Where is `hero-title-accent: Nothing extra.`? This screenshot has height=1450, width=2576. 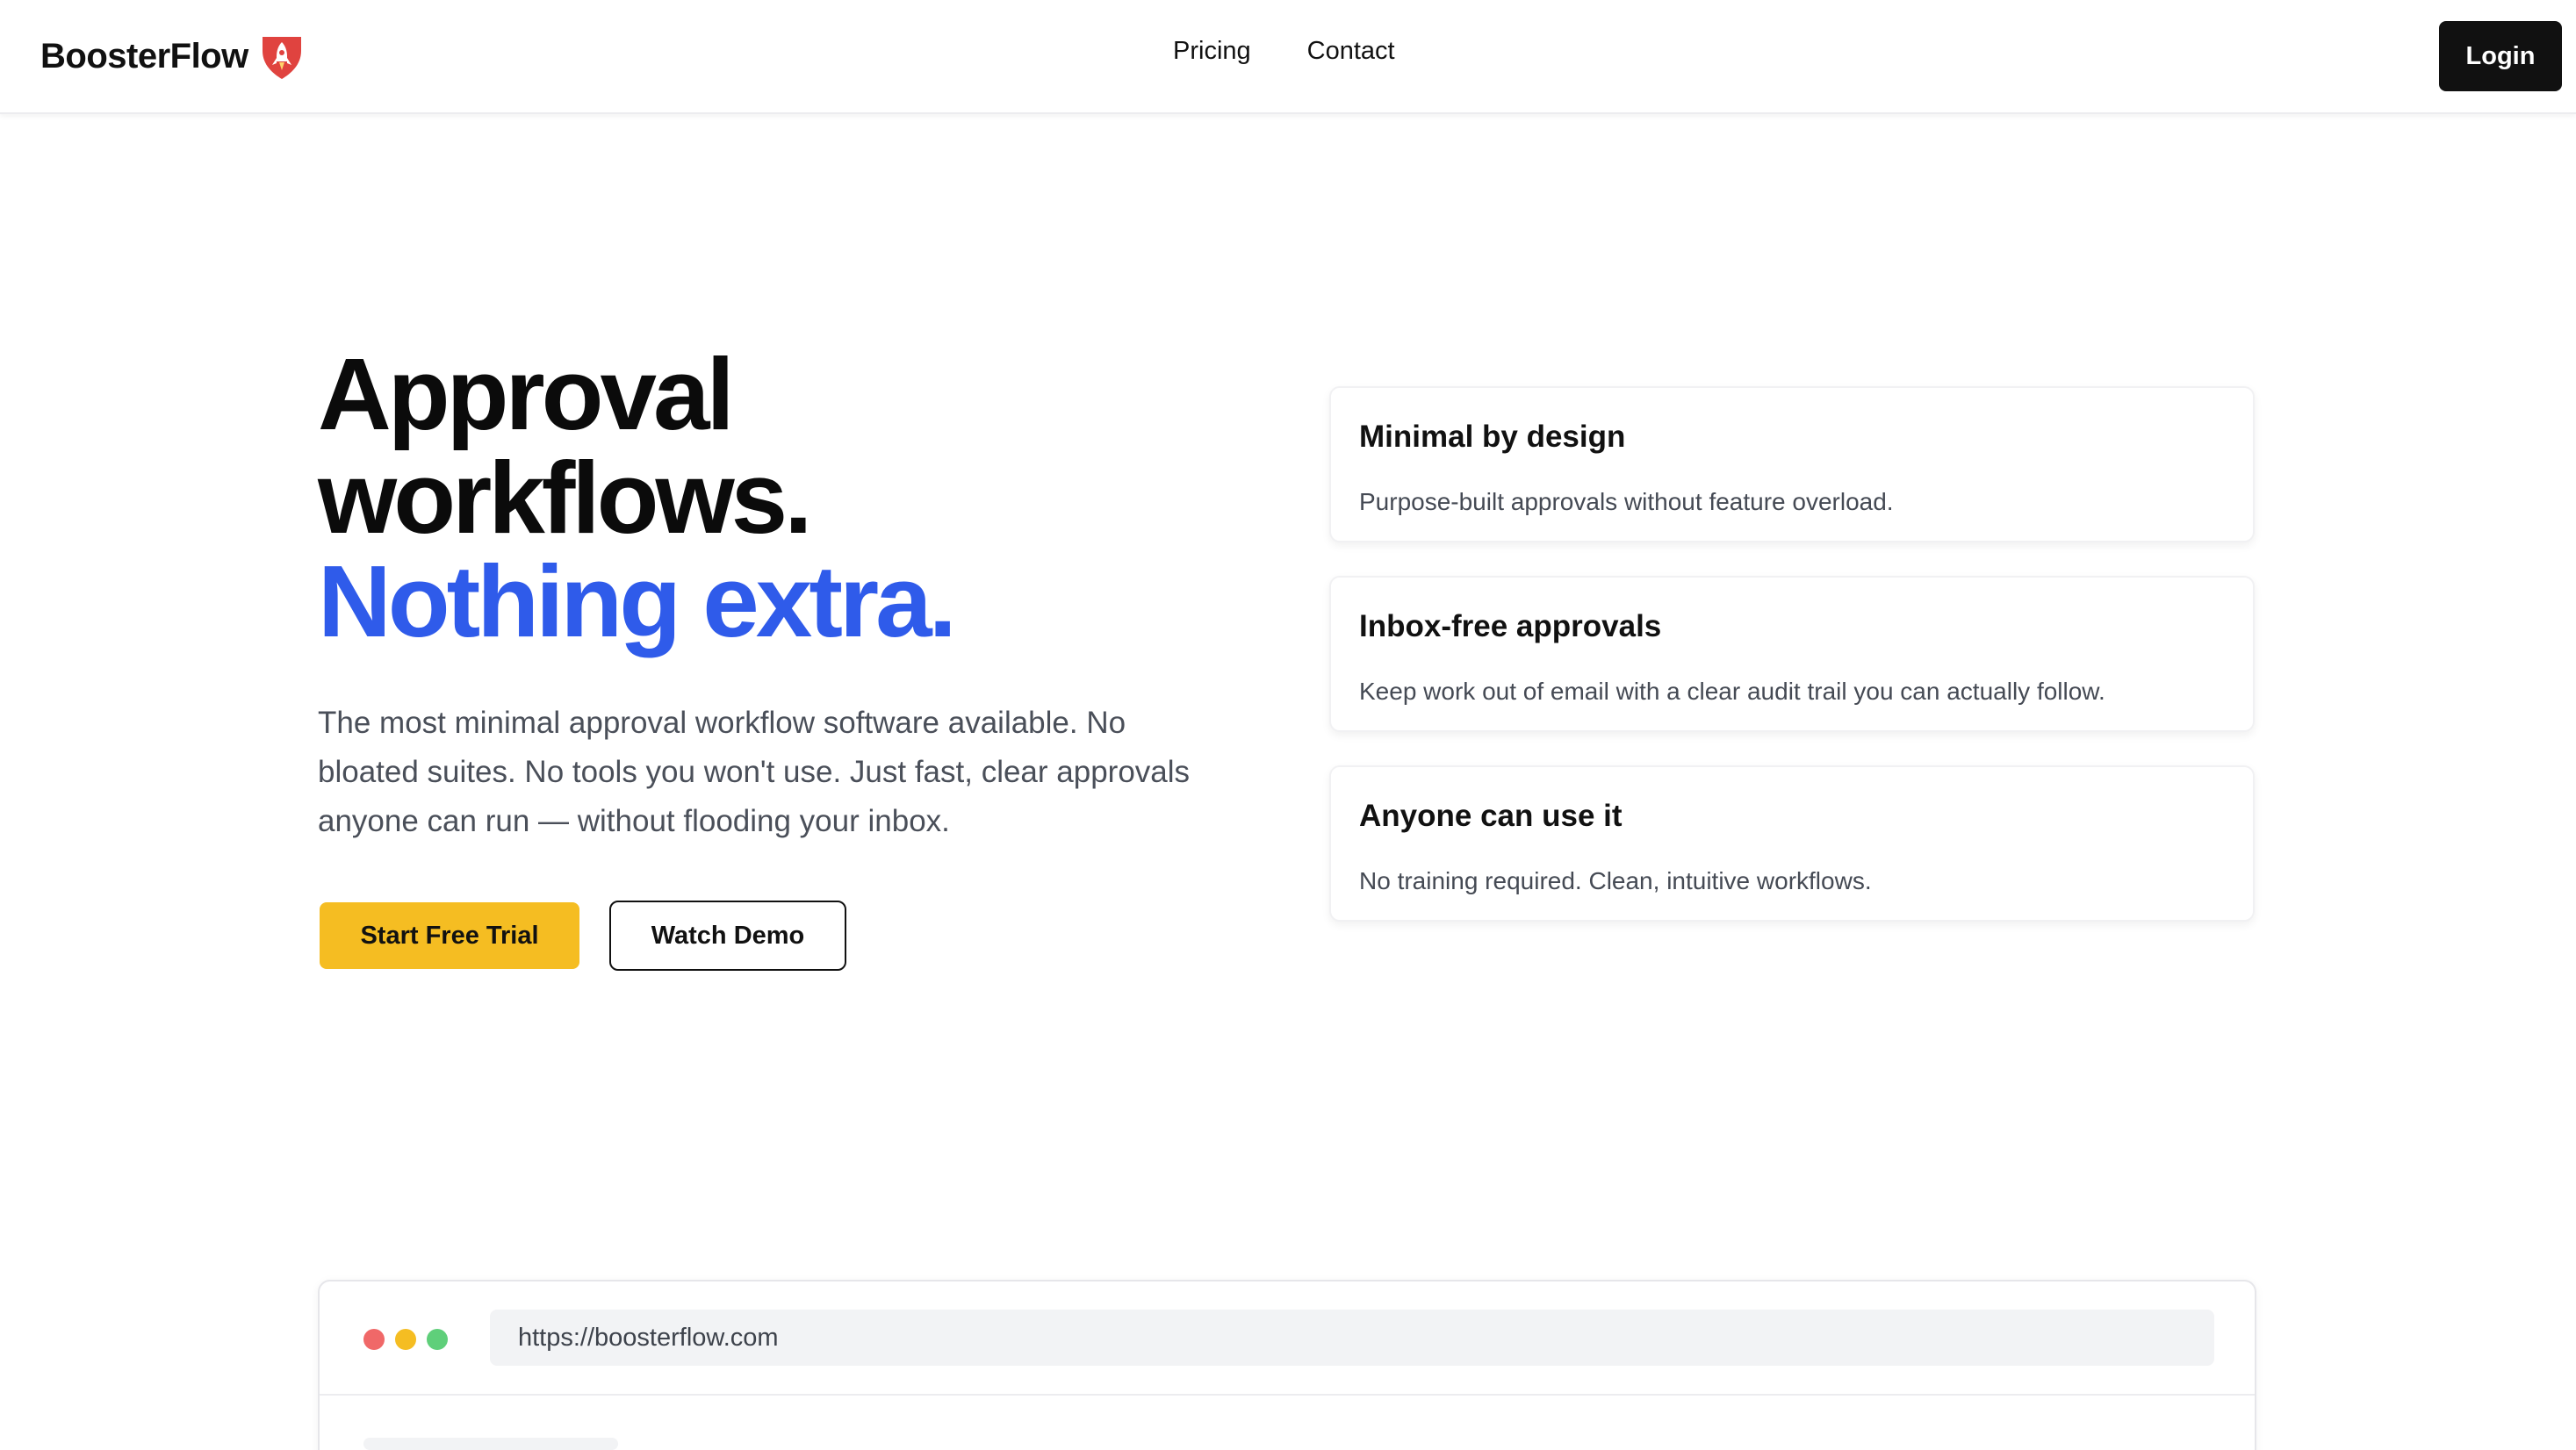 hero-title-accent: Nothing extra. is located at coordinates (637, 601).